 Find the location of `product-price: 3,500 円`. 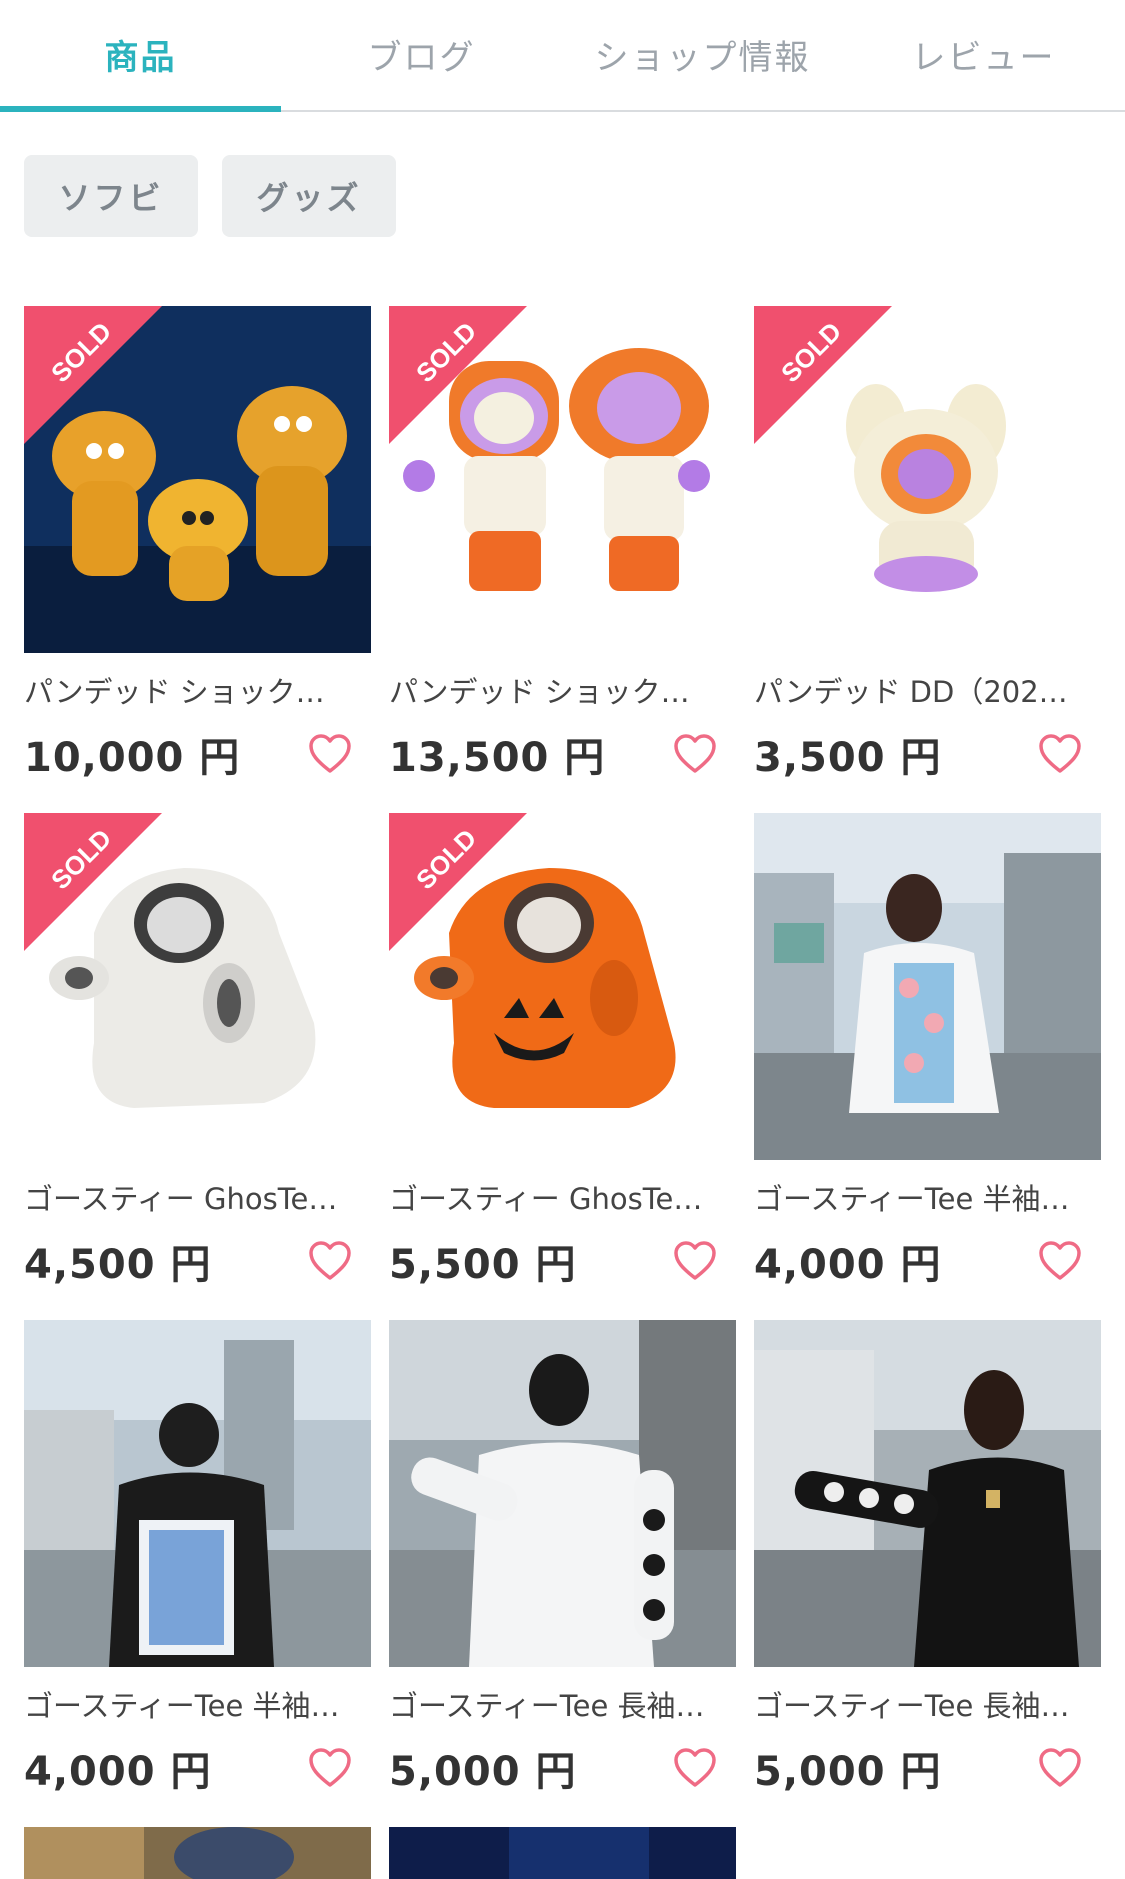

product-price: 3,500 円 is located at coordinates (848, 758).